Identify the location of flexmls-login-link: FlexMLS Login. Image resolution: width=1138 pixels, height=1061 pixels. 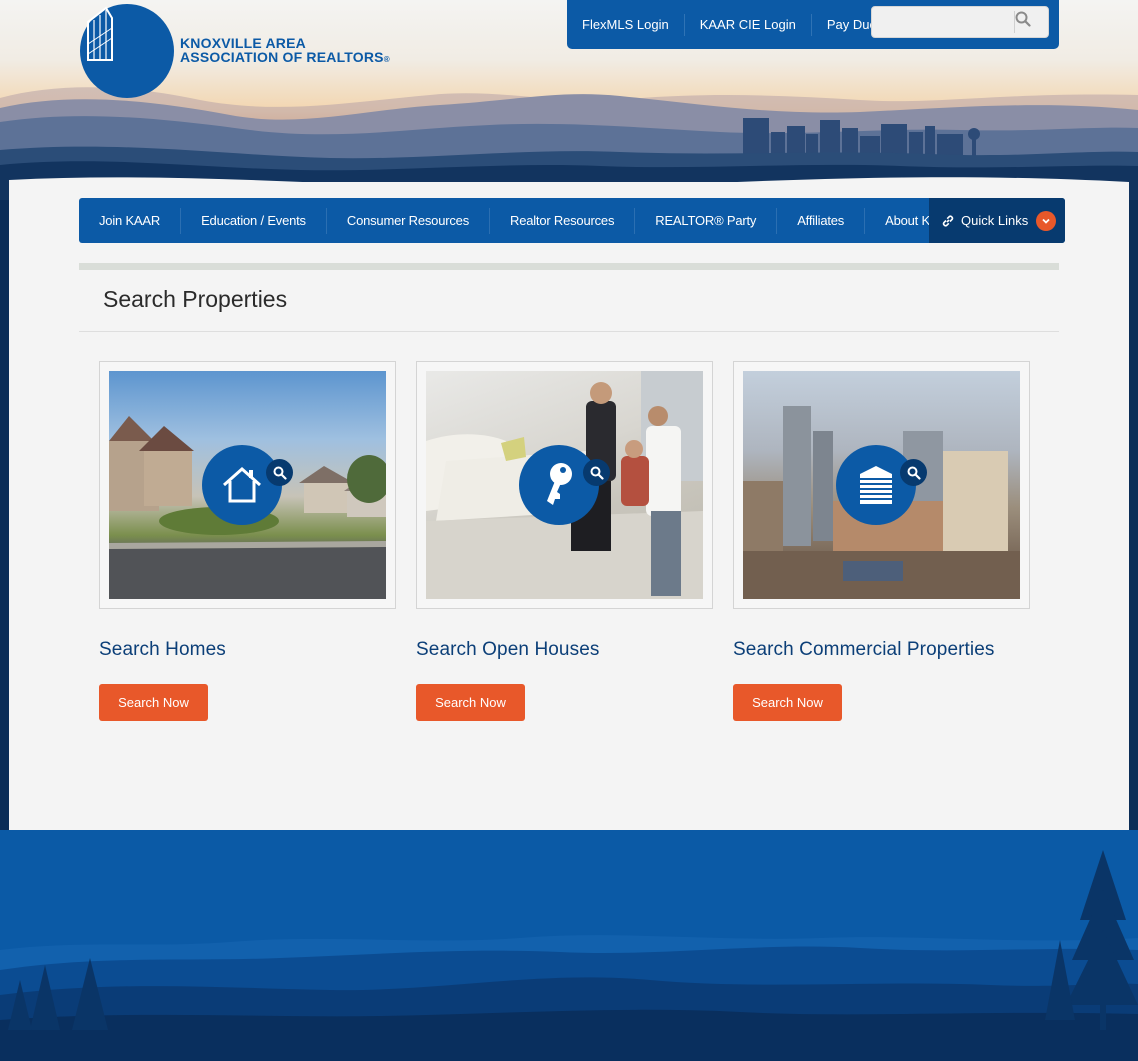
(629, 24).